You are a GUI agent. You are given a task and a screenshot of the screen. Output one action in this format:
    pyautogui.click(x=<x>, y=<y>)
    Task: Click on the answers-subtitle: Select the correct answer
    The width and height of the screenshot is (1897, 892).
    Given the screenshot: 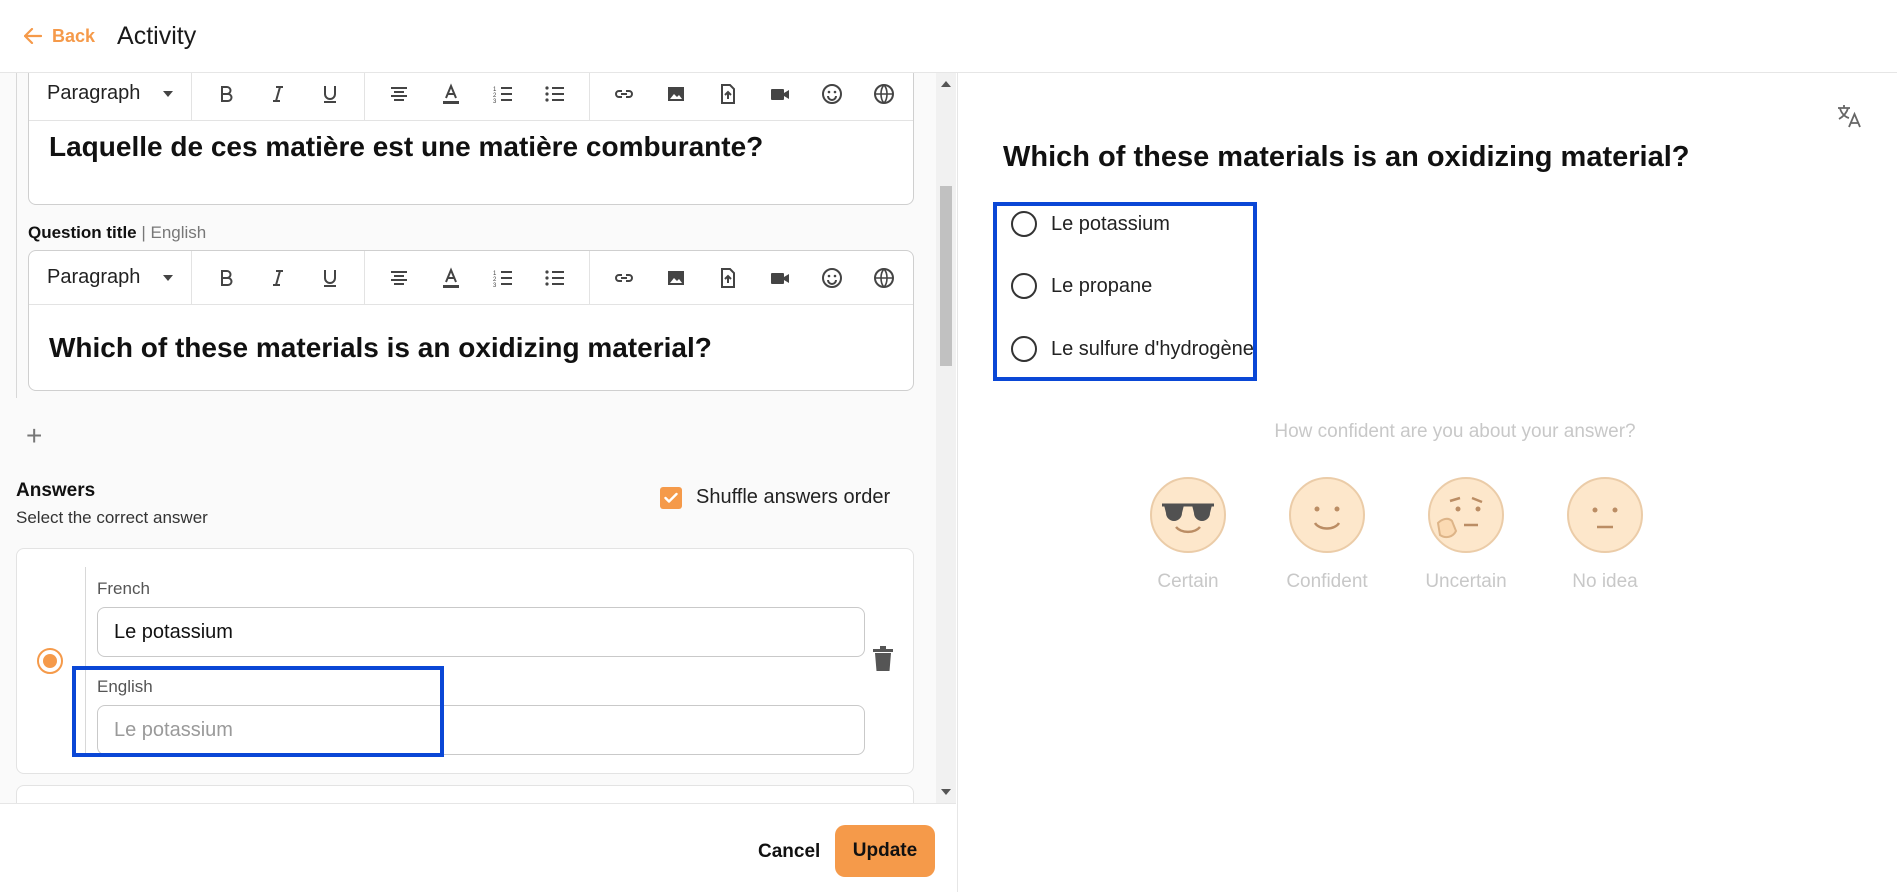 What is the action you would take?
    pyautogui.click(x=112, y=517)
    